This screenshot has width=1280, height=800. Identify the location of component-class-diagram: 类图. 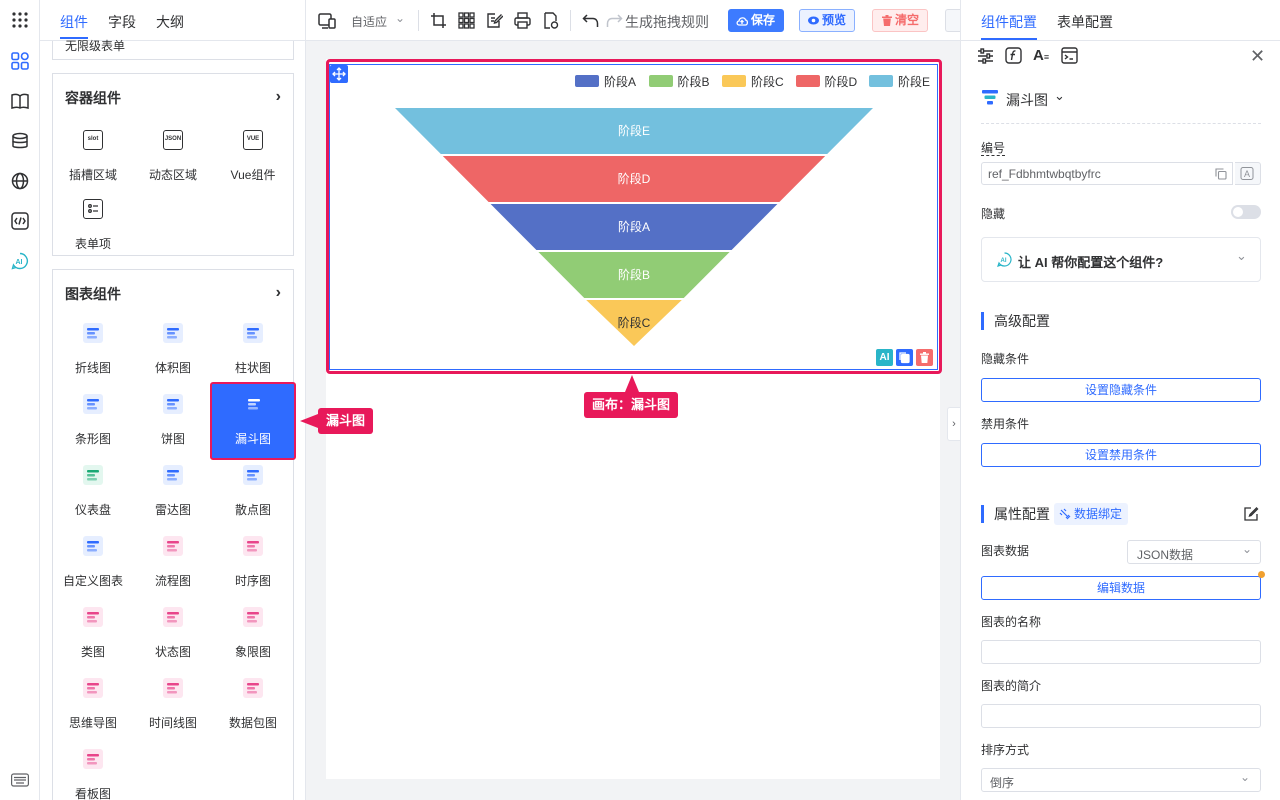
(93, 630).